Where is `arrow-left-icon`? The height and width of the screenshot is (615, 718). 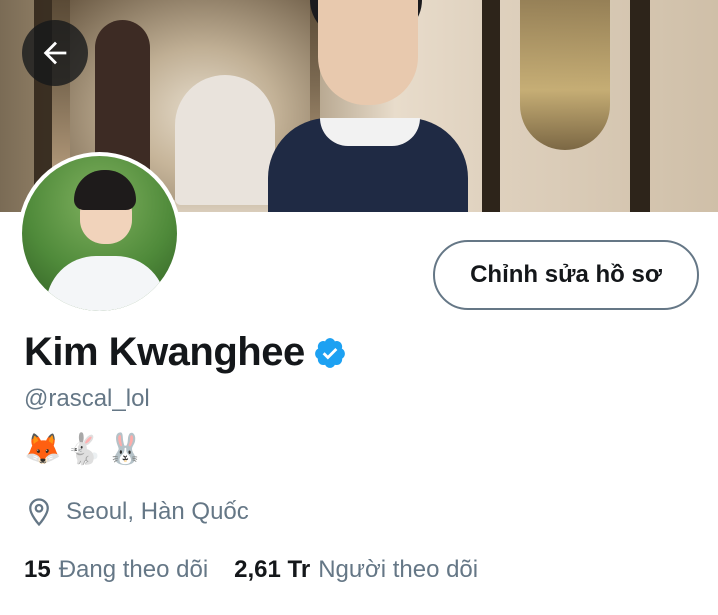 arrow-left-icon is located at coordinates (55, 53).